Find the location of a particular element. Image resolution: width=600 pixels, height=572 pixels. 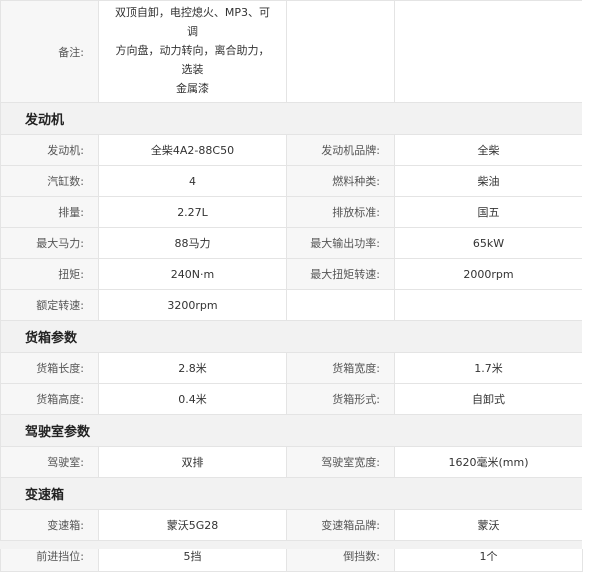

table-row: 货箱长度: 2.8米 货箱宽度: 1.7米 is located at coordinates (291, 368).